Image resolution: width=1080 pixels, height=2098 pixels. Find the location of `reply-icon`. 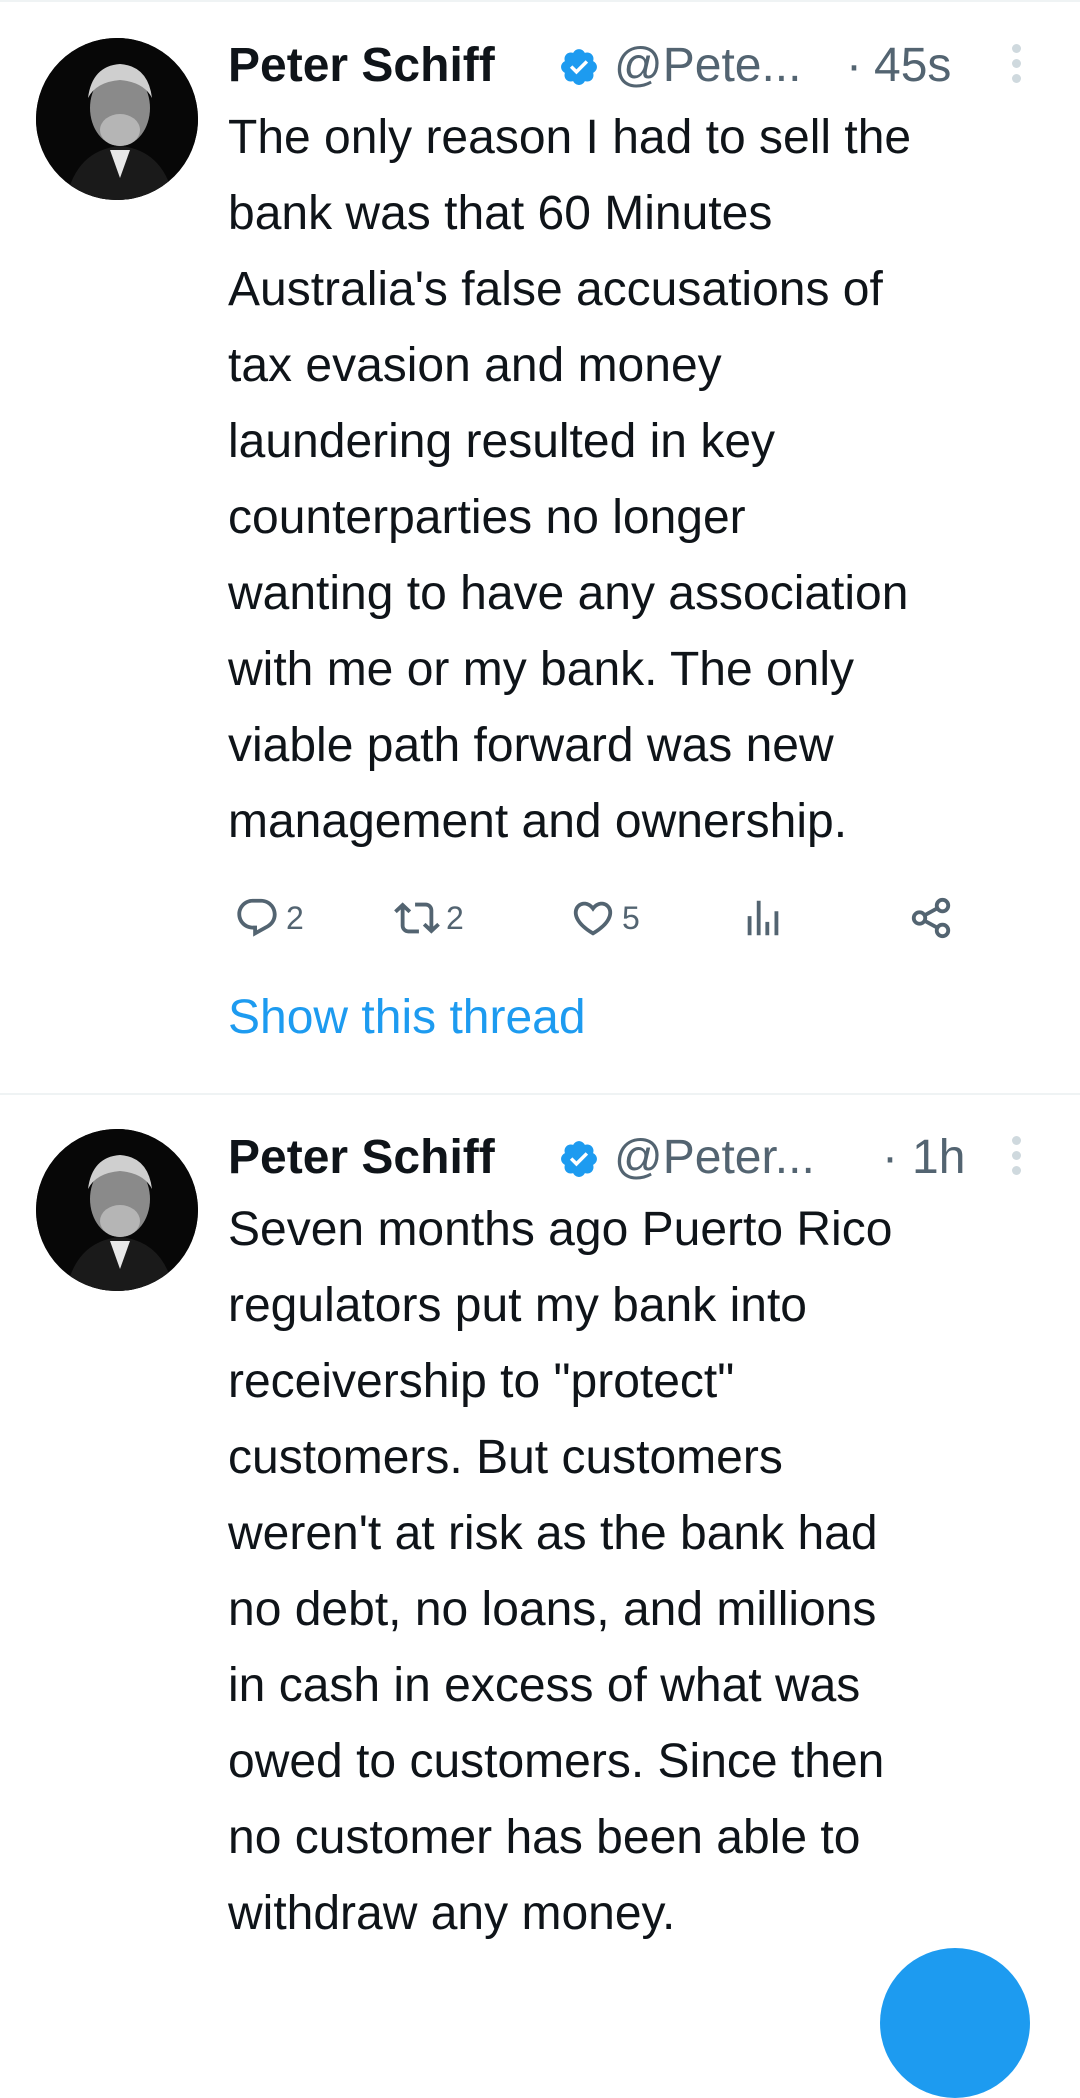

reply-icon is located at coordinates (257, 917).